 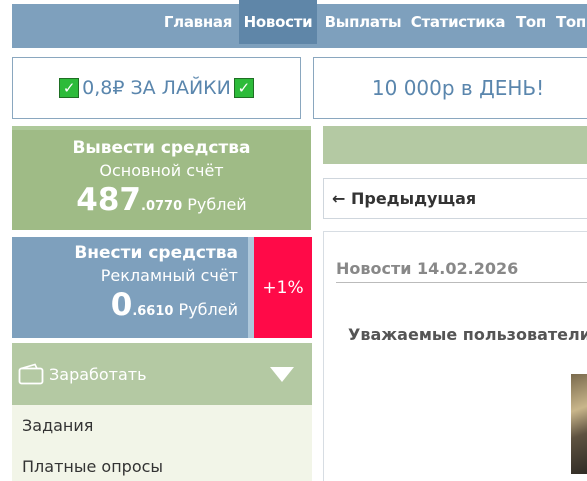 I want to click on nav-item-payouts: Выплаты, so click(x=363, y=22).